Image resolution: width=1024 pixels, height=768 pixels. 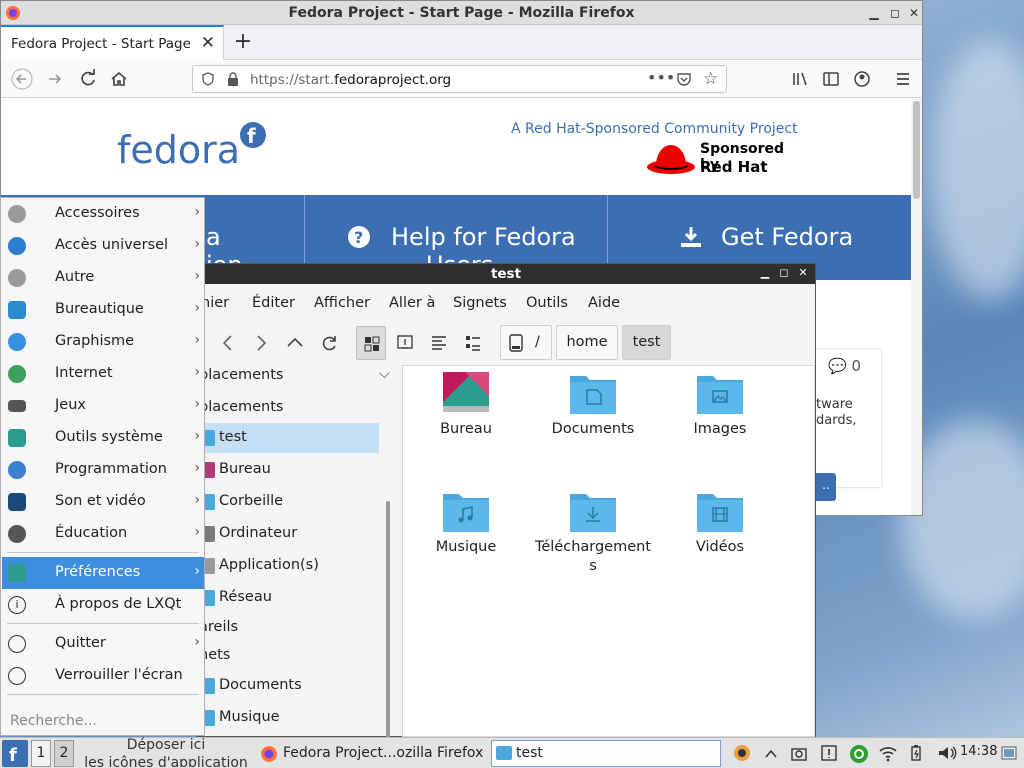 I want to click on sidebar-item-musique: Musique, so click(x=288, y=718).